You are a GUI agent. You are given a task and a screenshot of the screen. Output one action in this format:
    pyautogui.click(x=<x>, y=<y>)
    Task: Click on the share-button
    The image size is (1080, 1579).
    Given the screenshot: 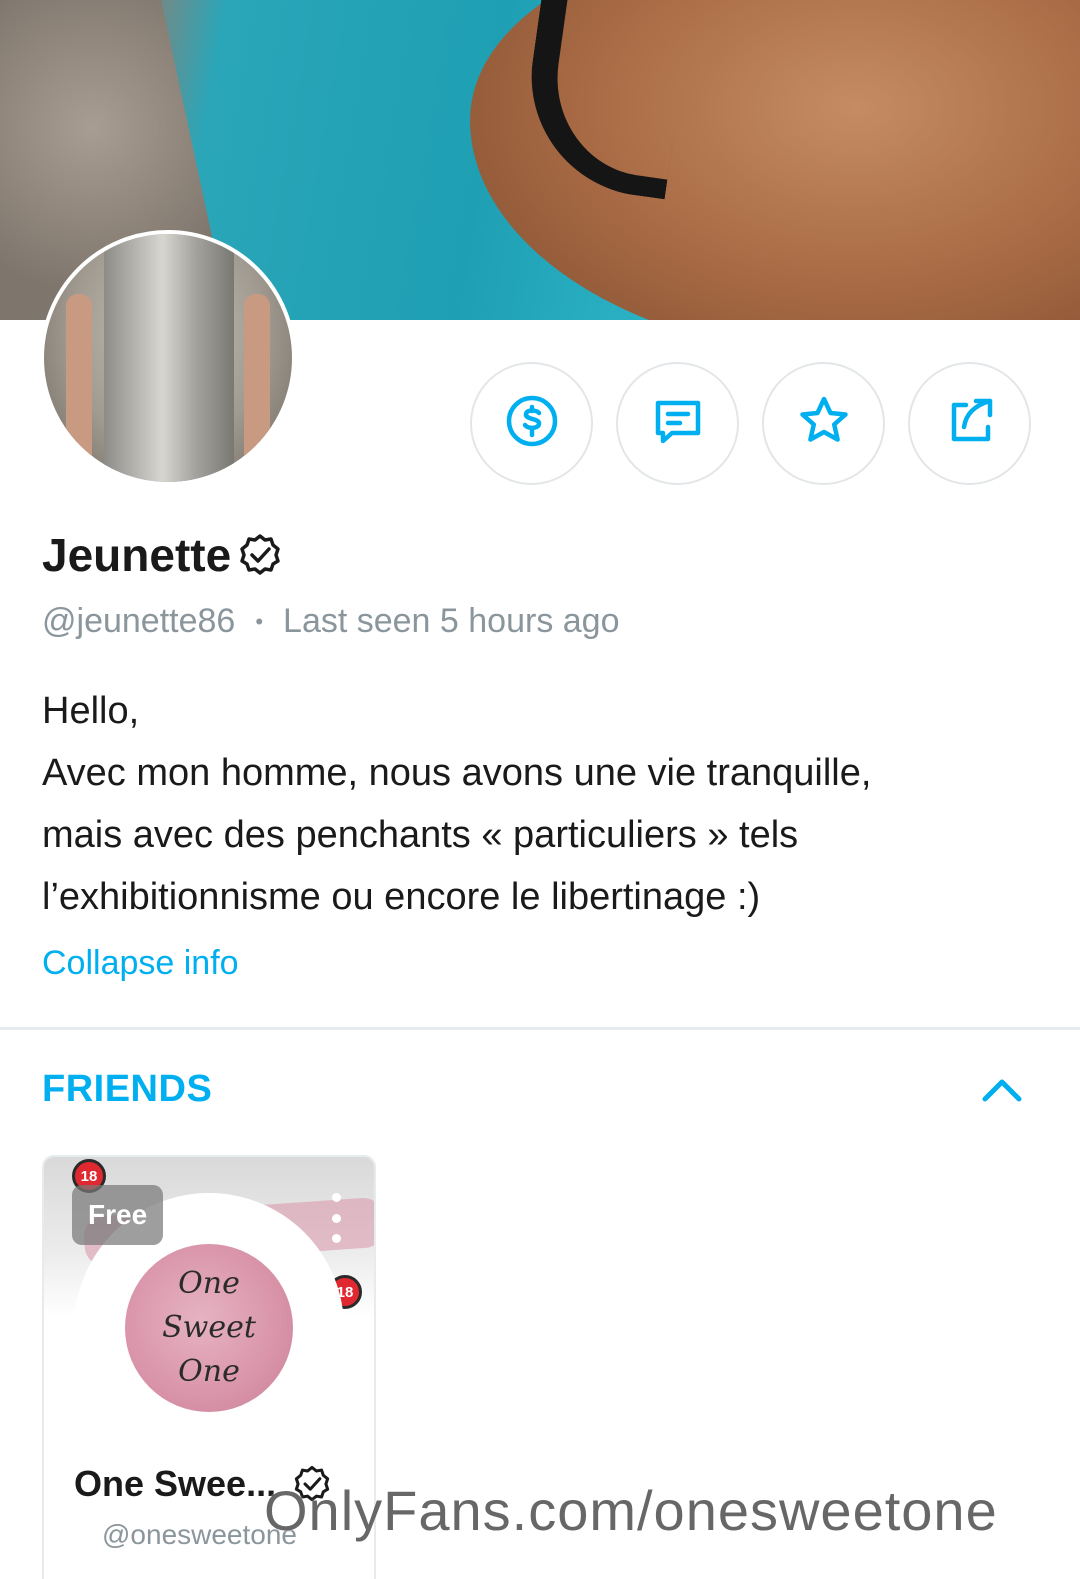 What is the action you would take?
    pyautogui.click(x=969, y=423)
    